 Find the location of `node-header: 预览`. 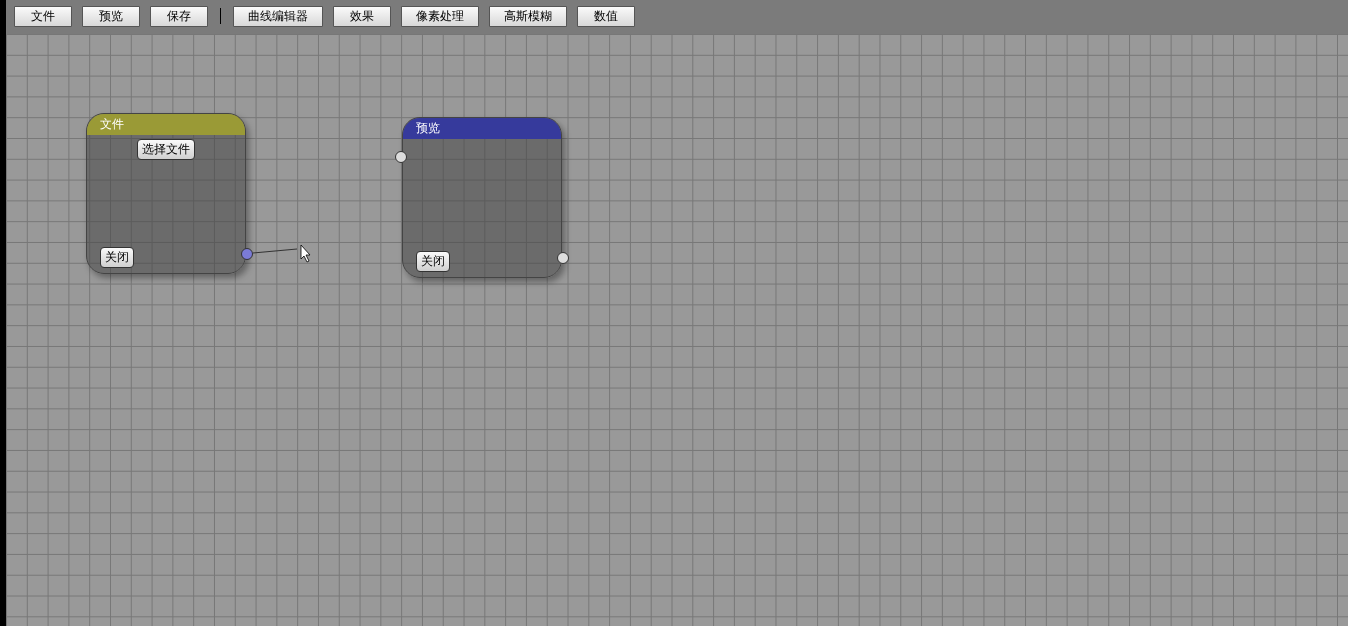

node-header: 预览 is located at coordinates (482, 128).